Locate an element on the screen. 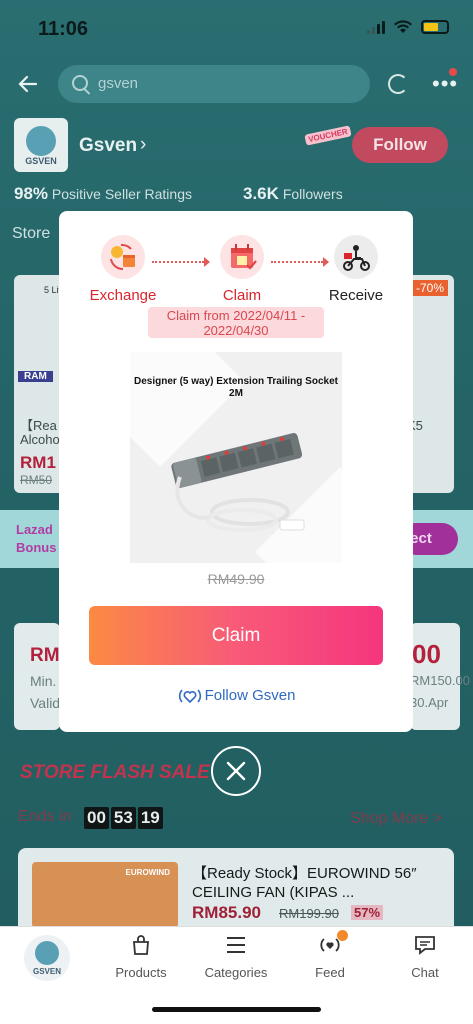 This screenshot has height=1024, width=473. voucher-tag: VOUCHER is located at coordinates (328, 135).